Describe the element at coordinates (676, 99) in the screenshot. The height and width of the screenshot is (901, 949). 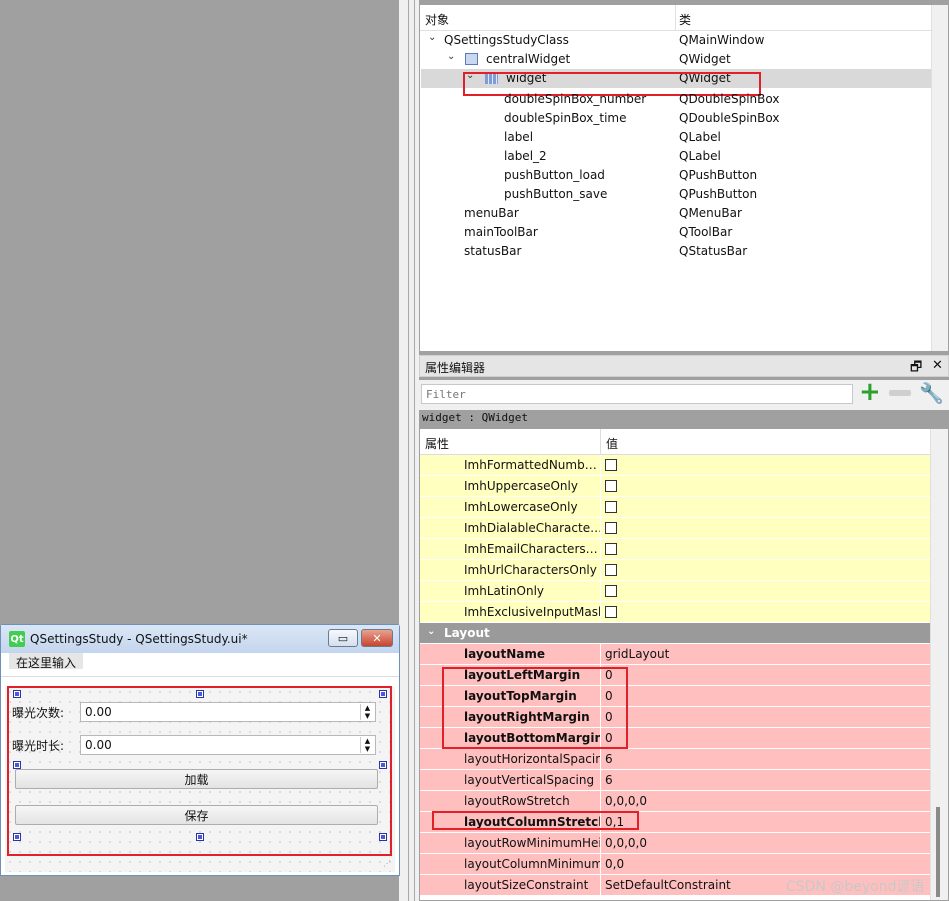
I see `tree-row: doubleSpinBox_number QDoubleSpinBox` at that location.